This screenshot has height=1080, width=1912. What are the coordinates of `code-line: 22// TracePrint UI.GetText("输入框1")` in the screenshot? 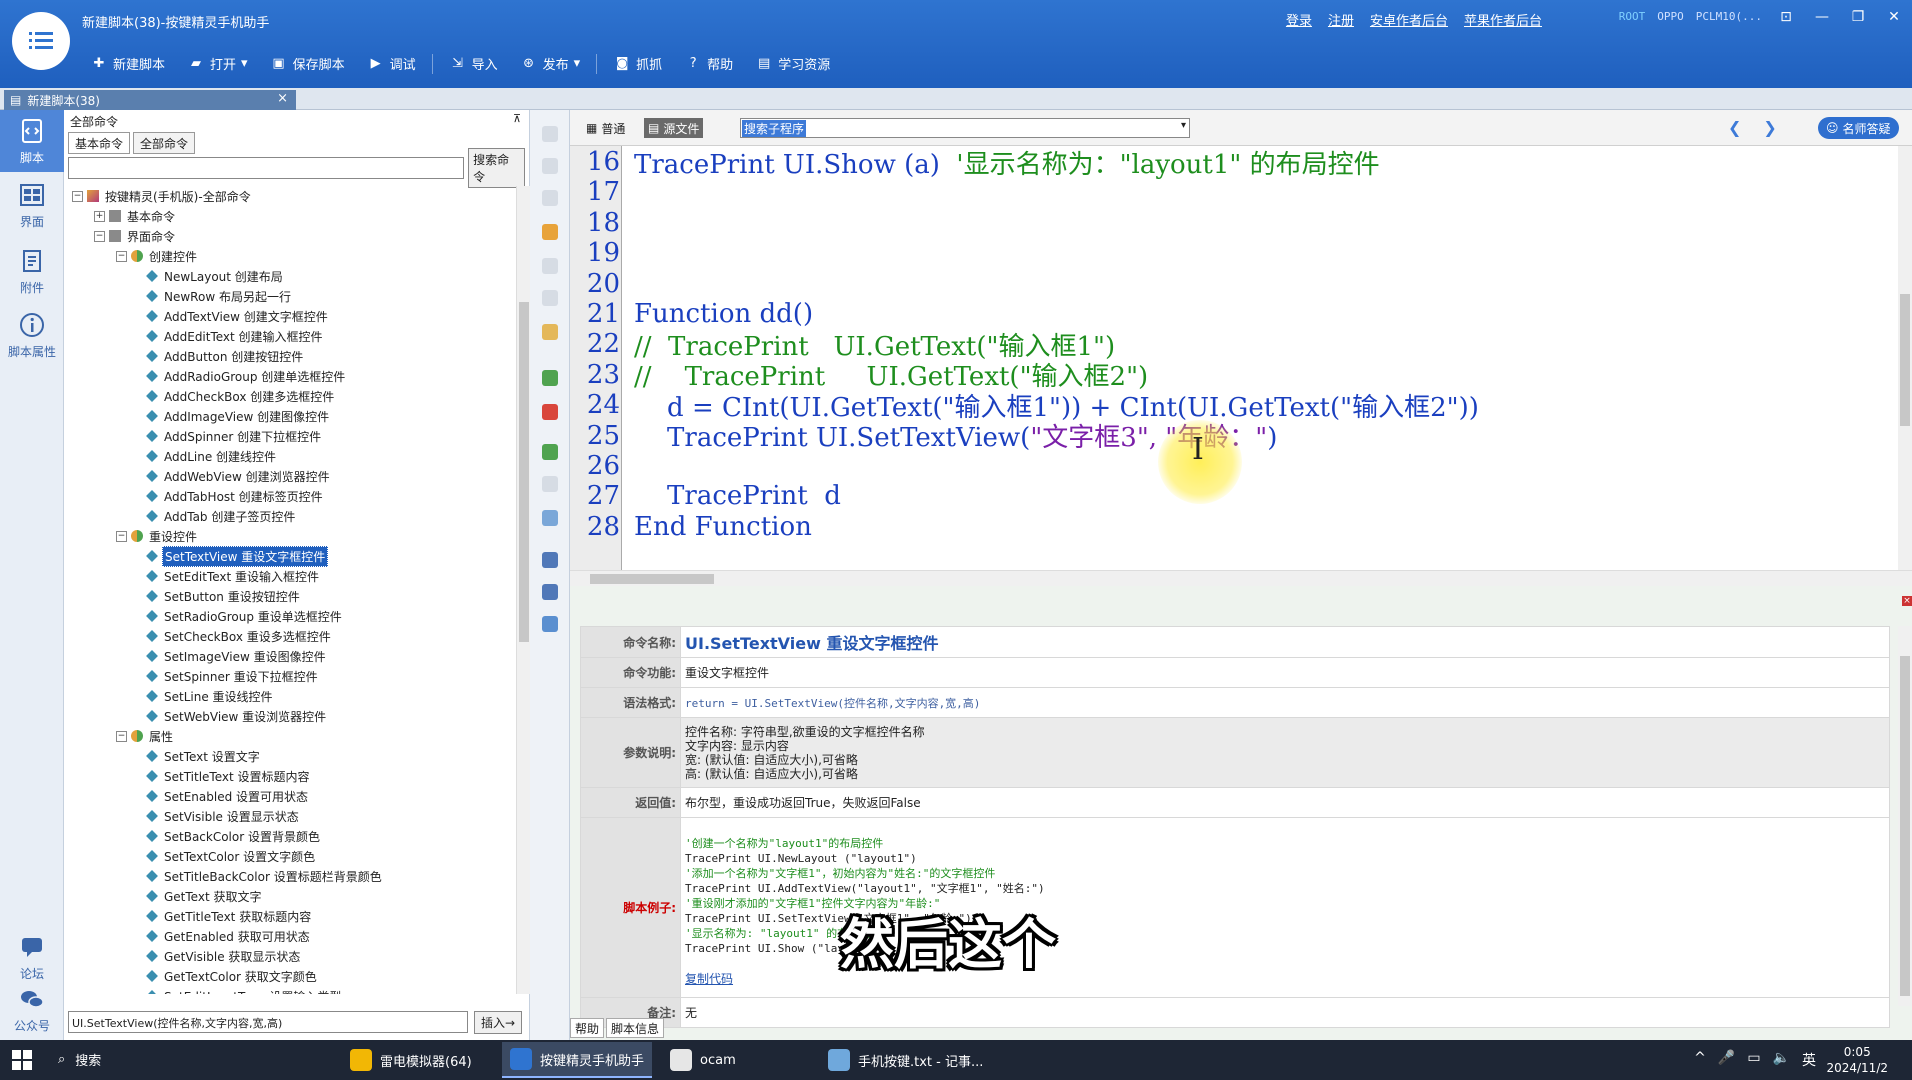 It's located at (842, 345).